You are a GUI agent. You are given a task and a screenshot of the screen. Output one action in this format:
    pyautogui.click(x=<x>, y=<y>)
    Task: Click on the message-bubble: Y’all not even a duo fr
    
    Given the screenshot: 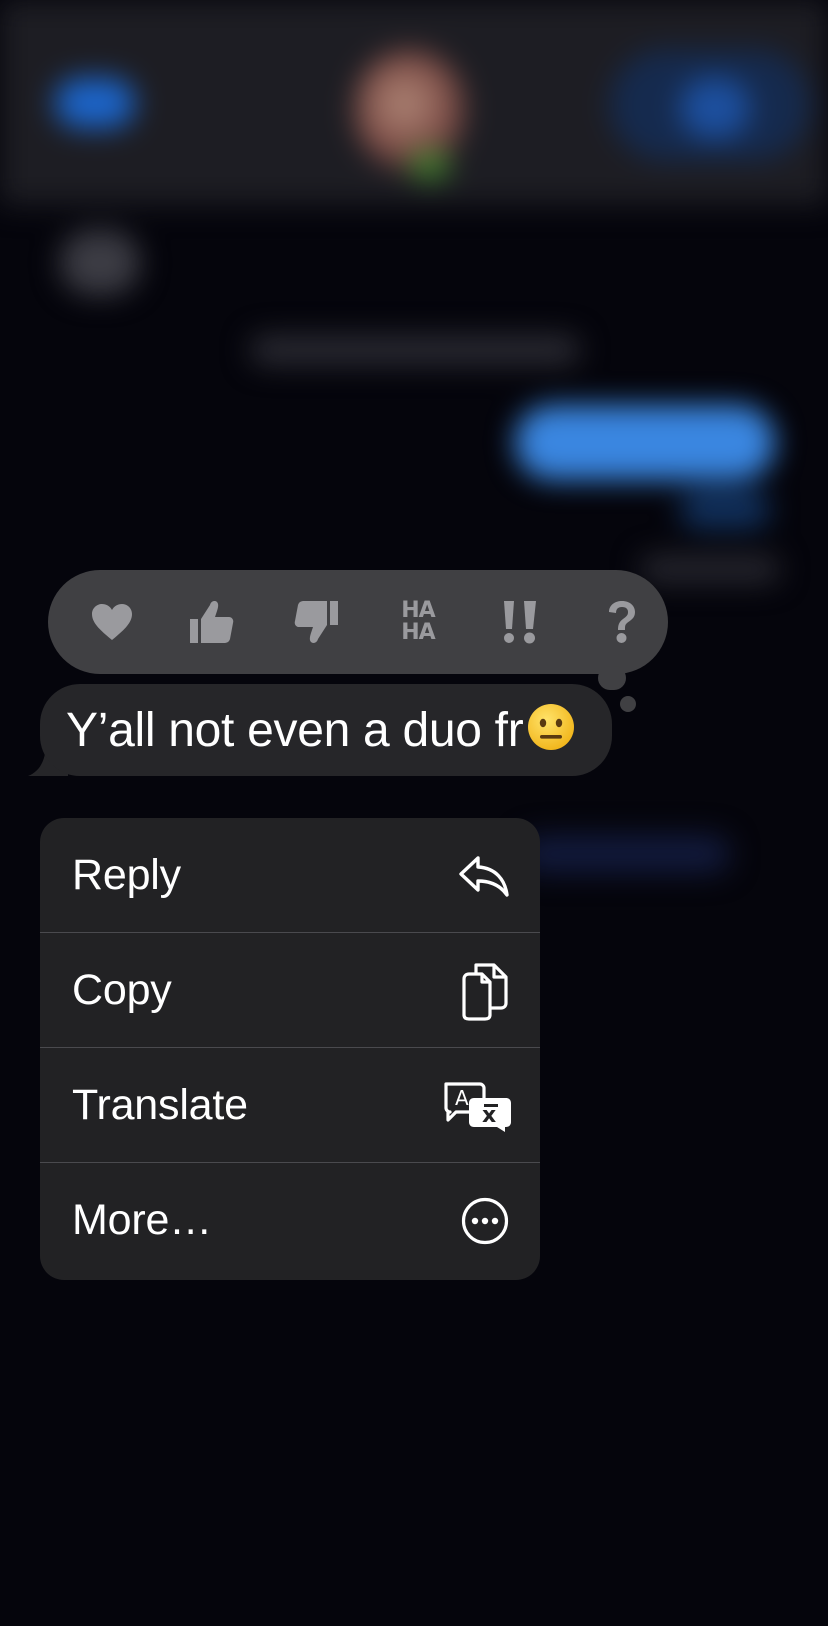 What is the action you would take?
    pyautogui.click(x=326, y=730)
    